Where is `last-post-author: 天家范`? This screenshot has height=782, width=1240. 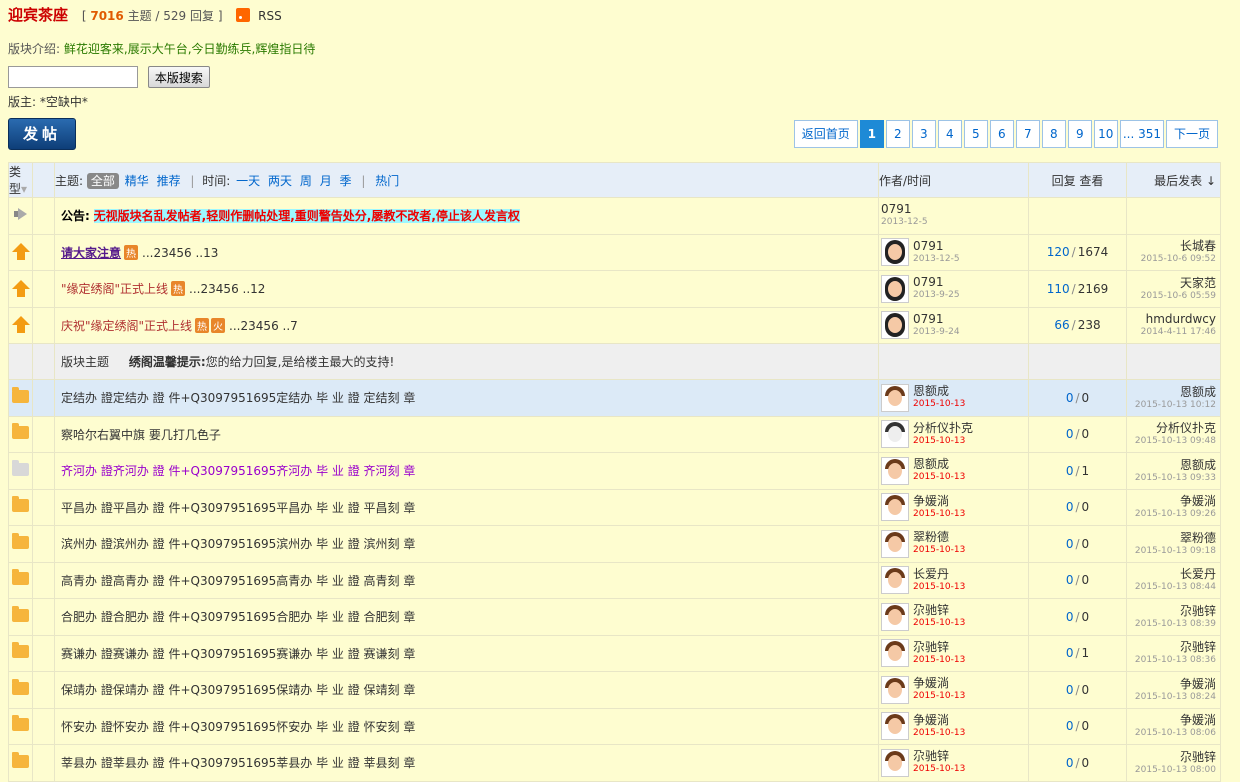 last-post-author: 天家范 is located at coordinates (1171, 283).